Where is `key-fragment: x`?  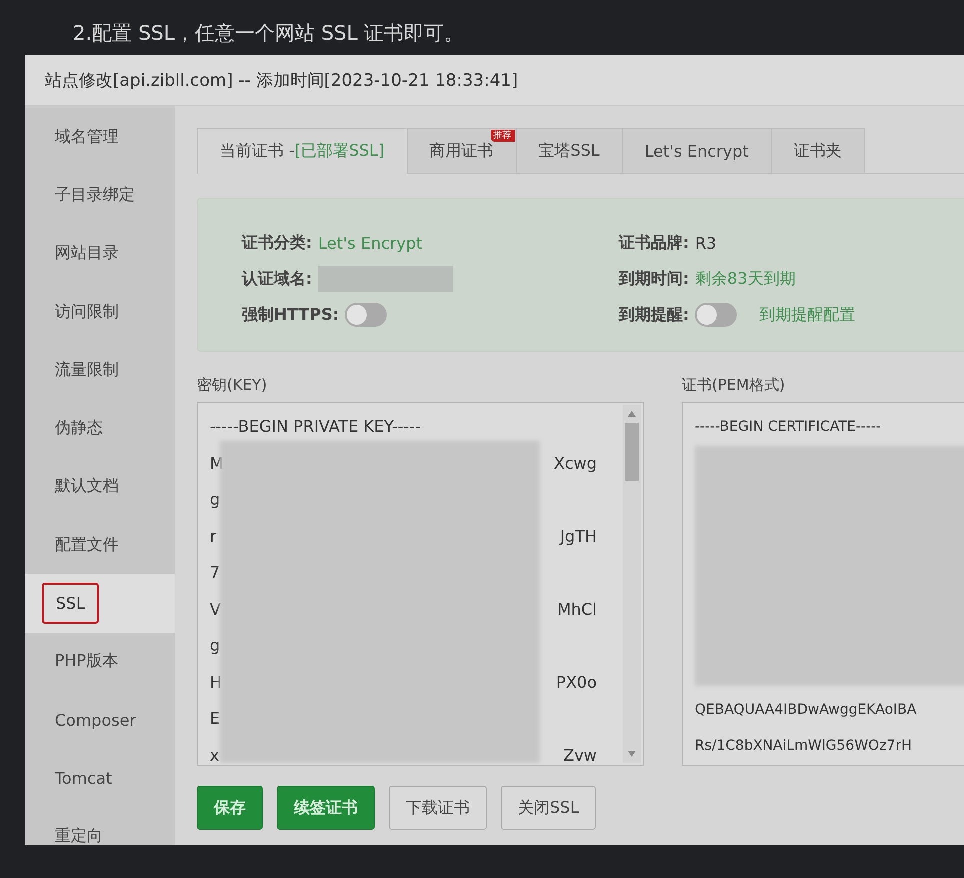
key-fragment: x is located at coordinates (215, 754).